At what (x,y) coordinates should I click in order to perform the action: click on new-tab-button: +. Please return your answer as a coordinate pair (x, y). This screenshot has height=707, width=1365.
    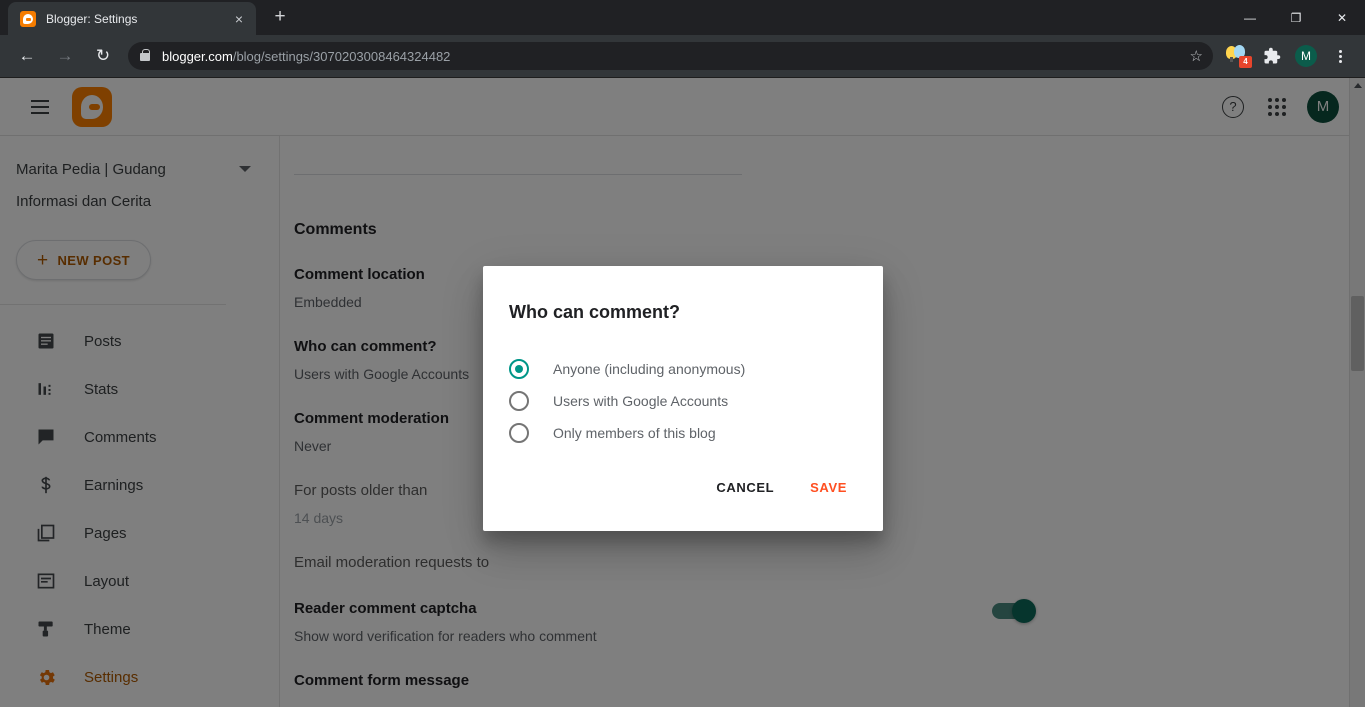
    Looking at the image, I should click on (280, 18).